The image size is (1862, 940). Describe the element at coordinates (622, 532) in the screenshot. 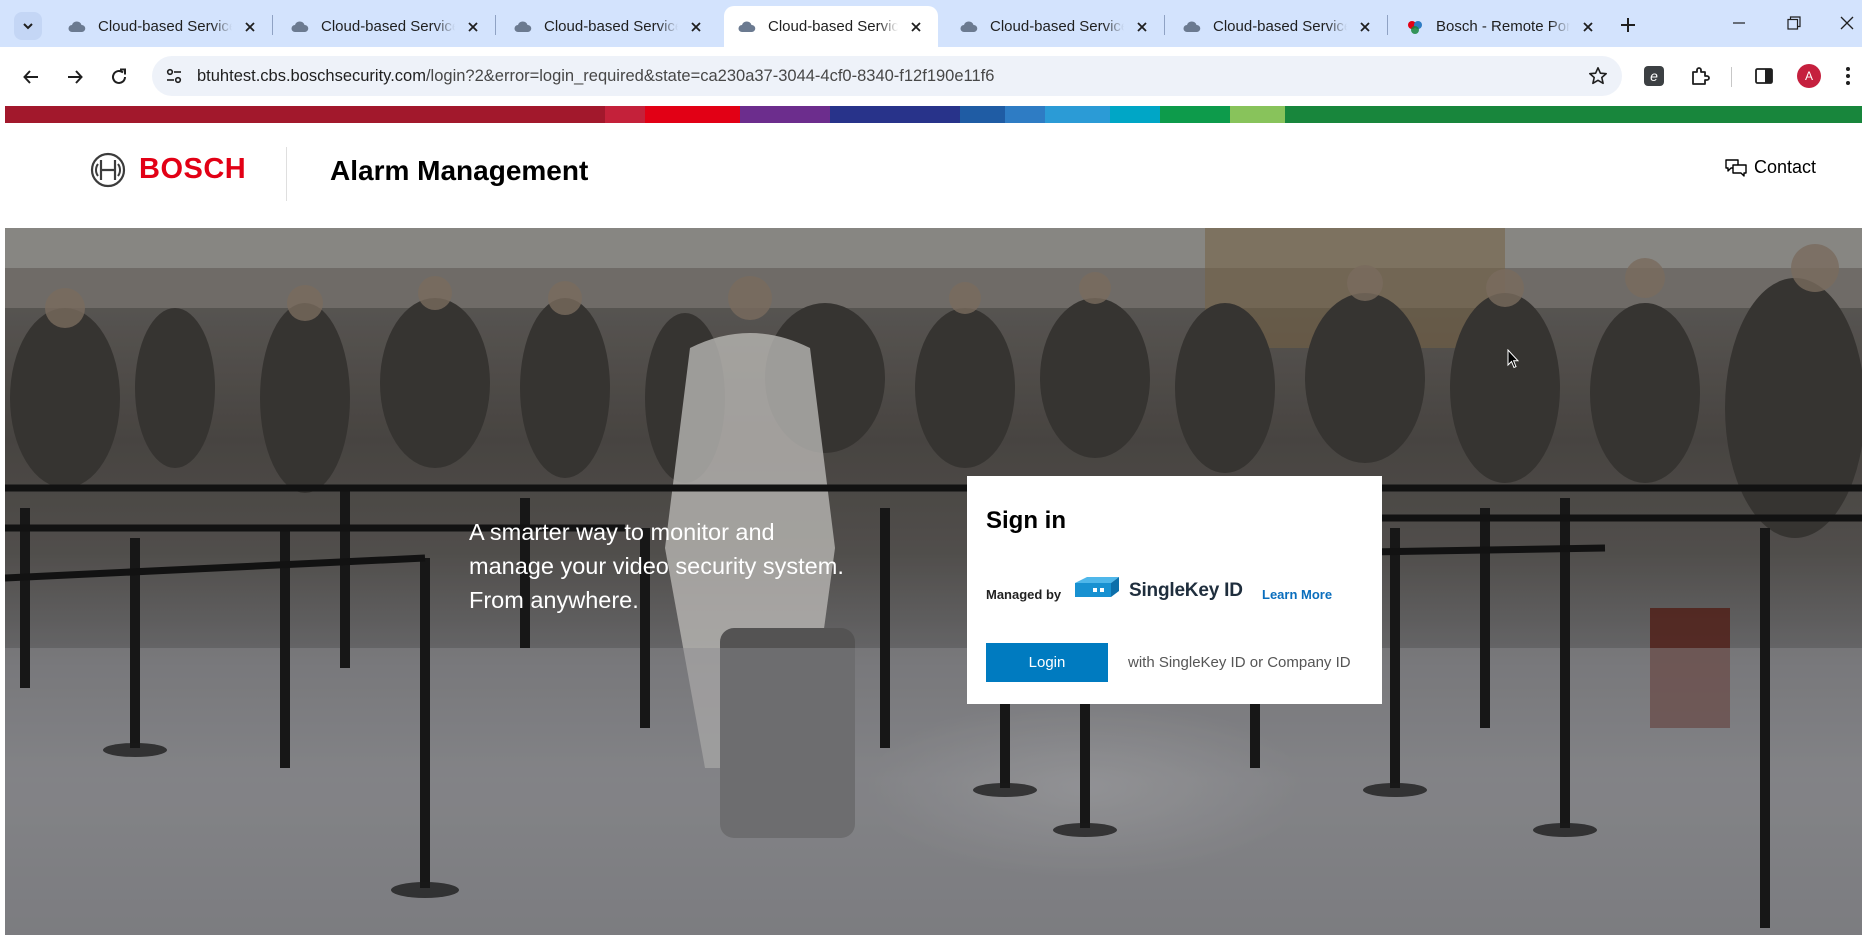

I see `tagline-line: A smarter way to monitor and` at that location.